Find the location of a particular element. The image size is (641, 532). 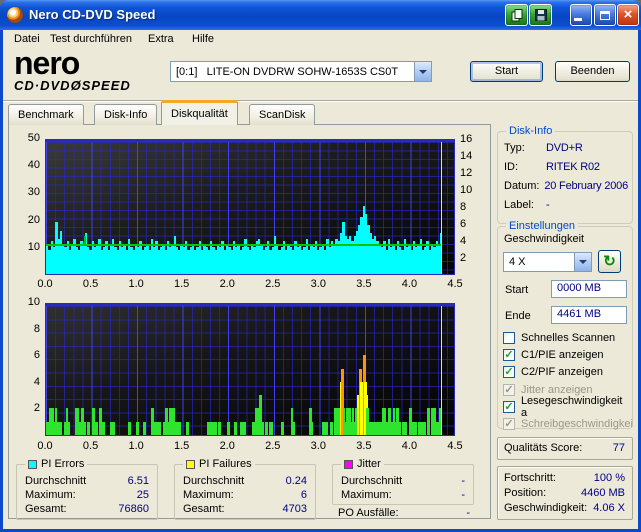

tab-diskqualitaet: Diskqualität is located at coordinates (199, 112).